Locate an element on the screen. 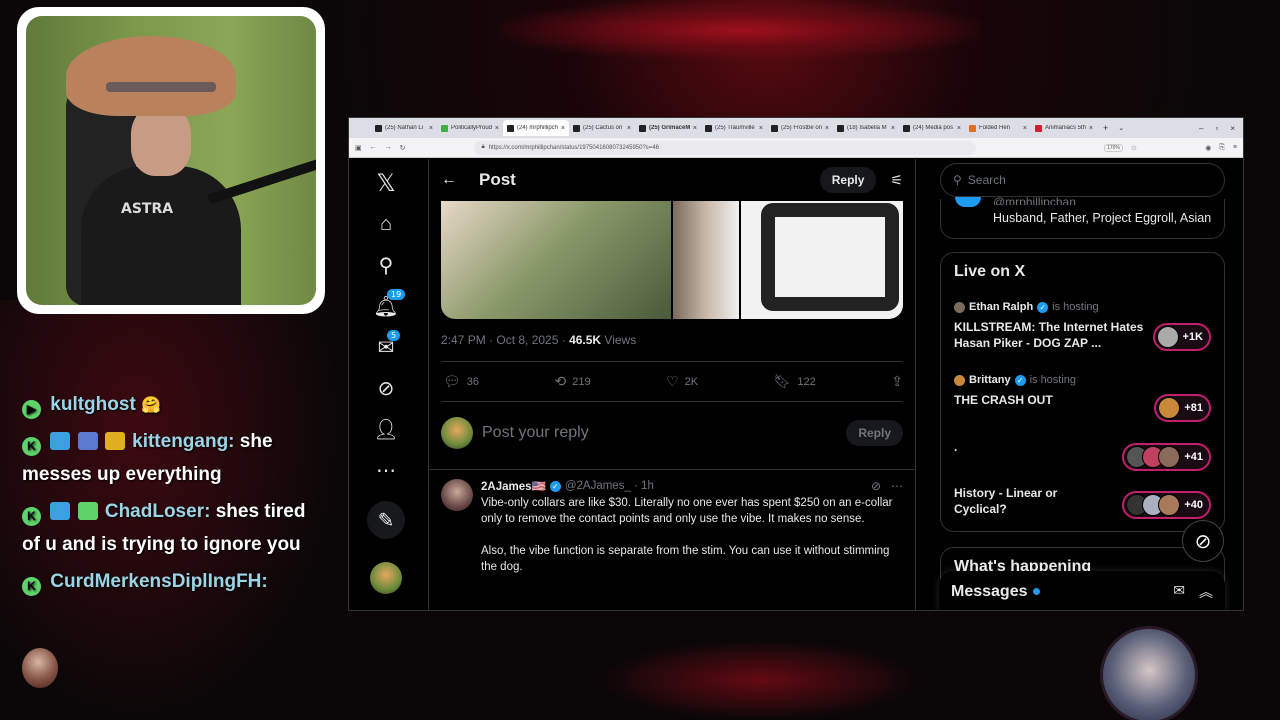  browser-tab: (25) GrimaceMe × is located at coordinates (668, 128).